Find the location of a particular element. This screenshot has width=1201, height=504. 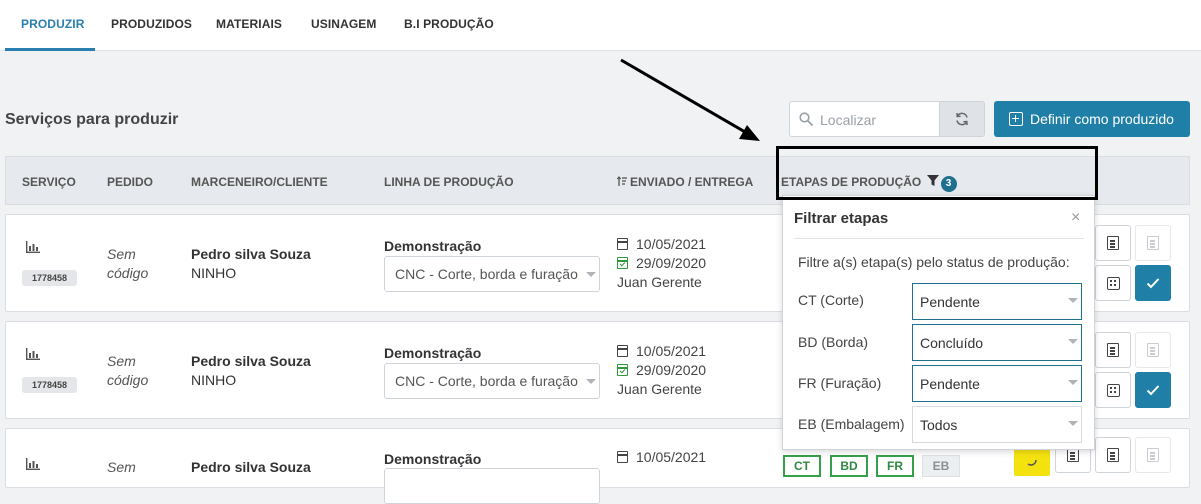

stage-fr: FR is located at coordinates (895, 466).